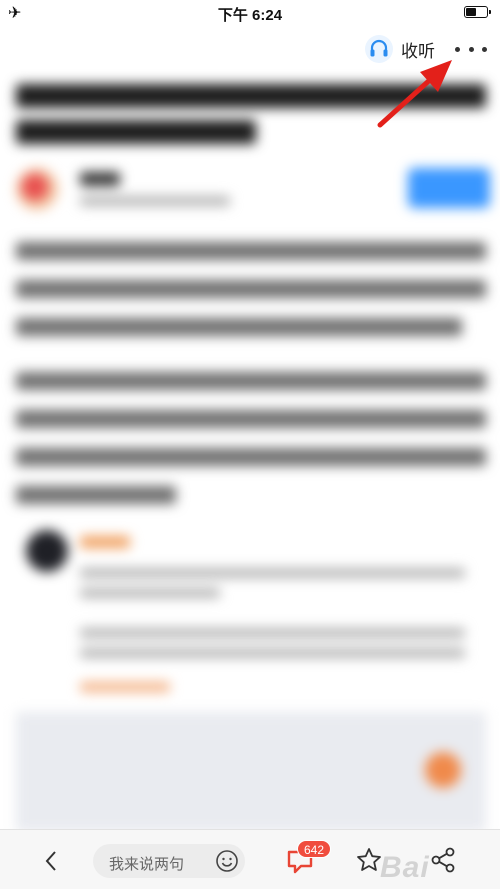  What do you see at coordinates (51, 861) in the screenshot?
I see `back-icon` at bounding box center [51, 861].